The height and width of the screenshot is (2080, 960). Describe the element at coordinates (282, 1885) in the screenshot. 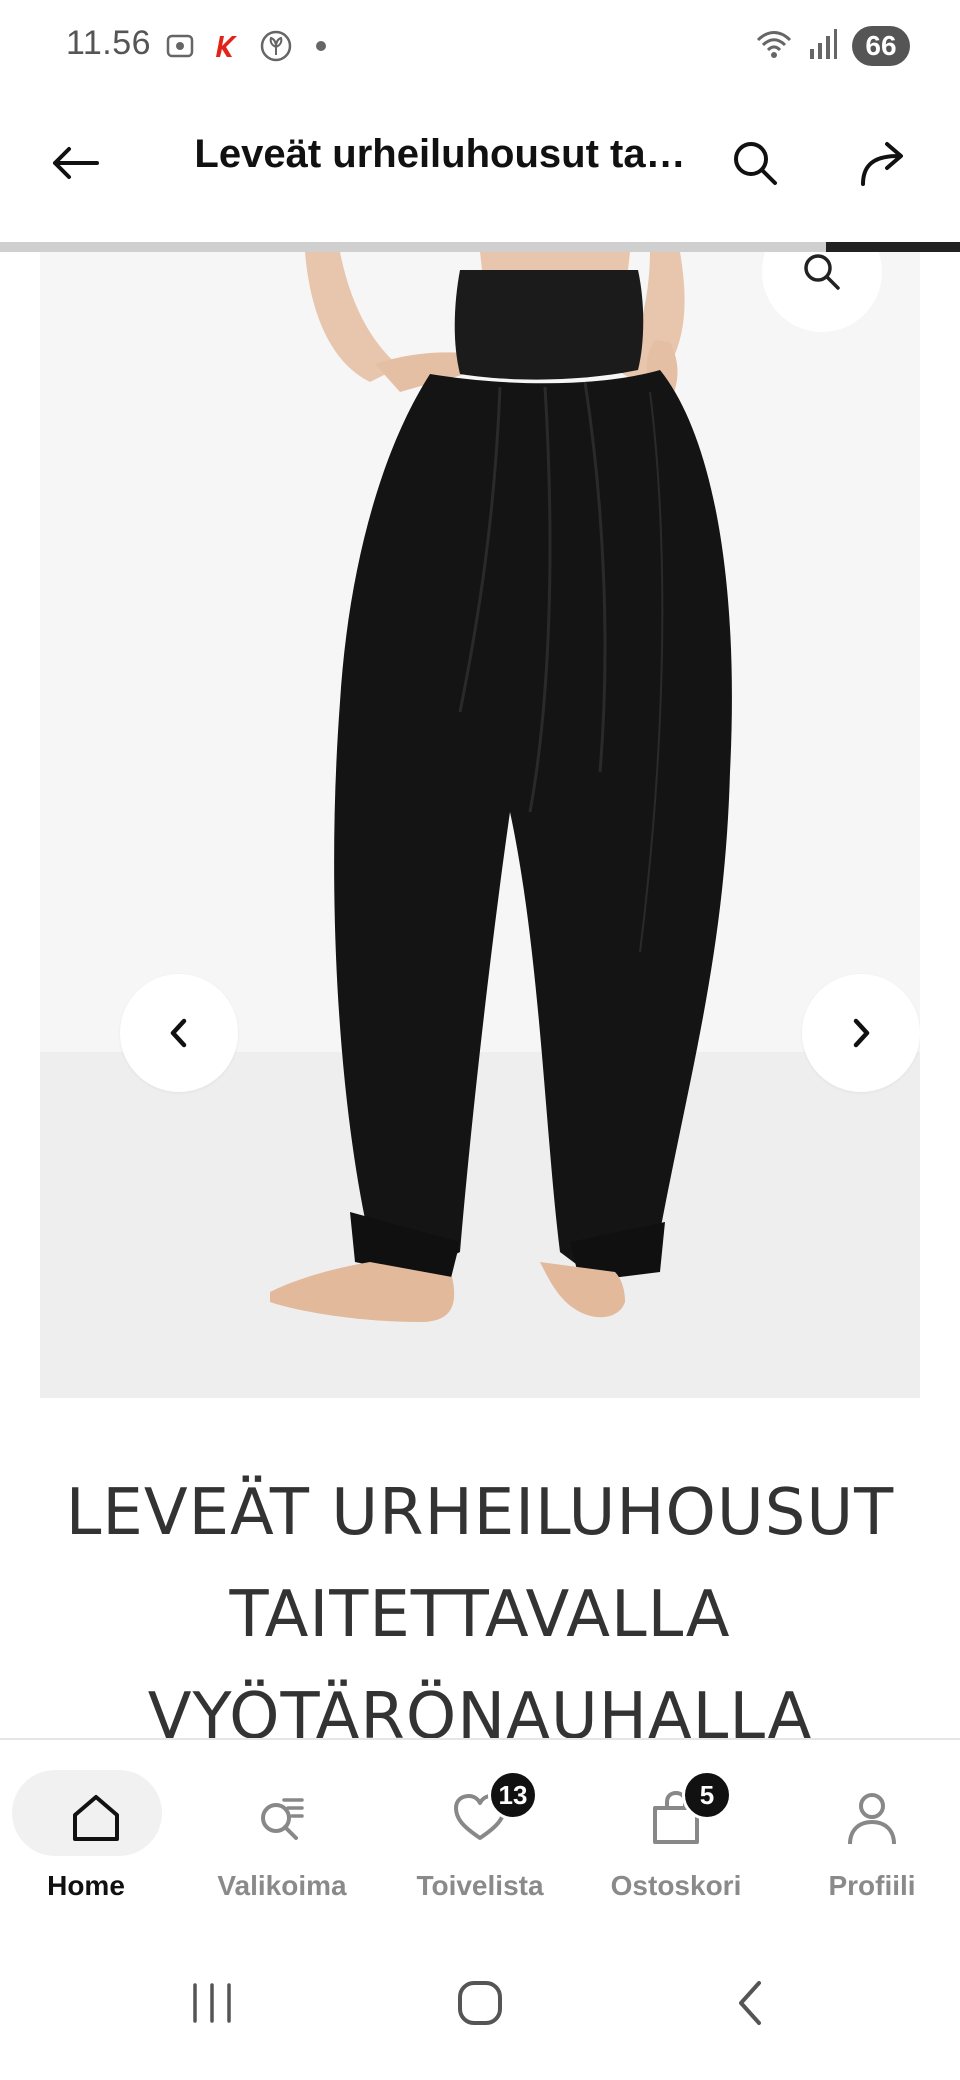

I see `nav-label-valikoima: Valikoima` at that location.